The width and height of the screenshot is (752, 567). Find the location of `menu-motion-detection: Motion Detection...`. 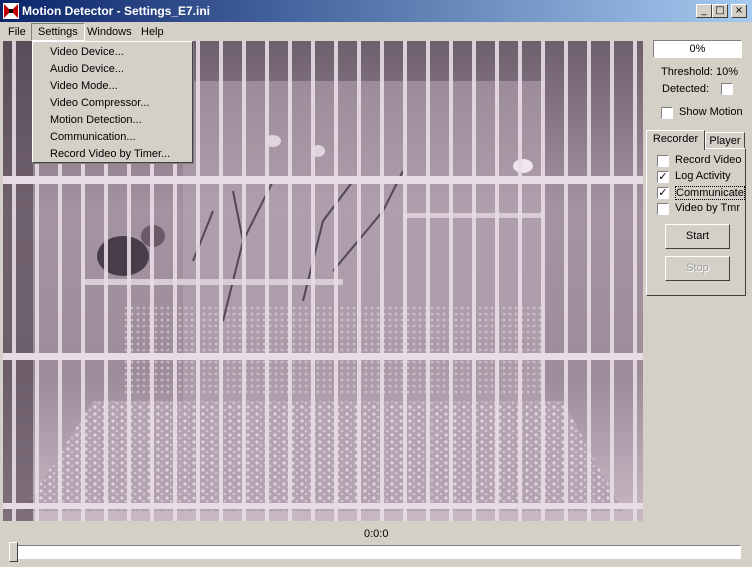

menu-motion-detection: Motion Detection... is located at coordinates (96, 120).